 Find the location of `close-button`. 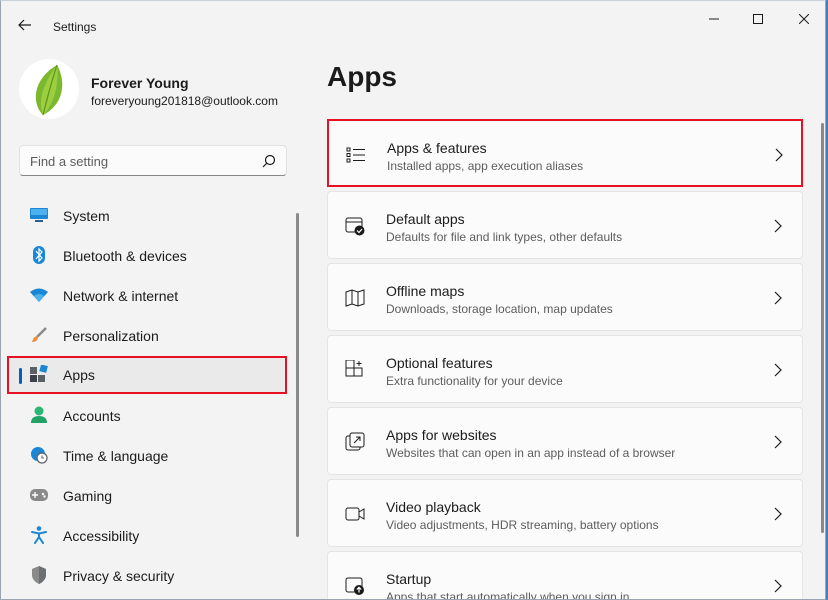

close-button is located at coordinates (803, 19).